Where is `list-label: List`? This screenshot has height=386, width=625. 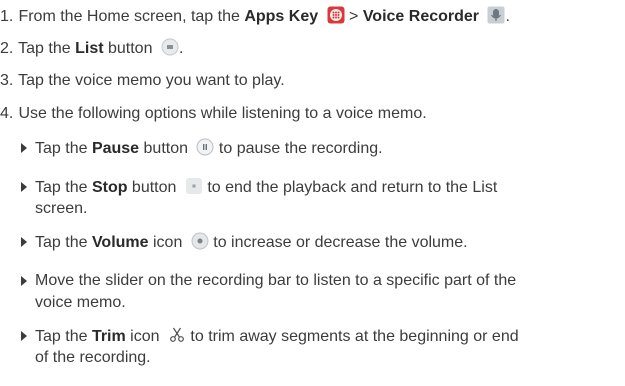
list-label: List is located at coordinates (89, 48).